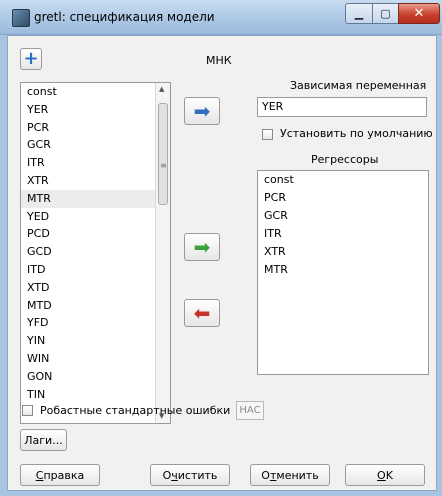  I want to click on method-label: МНК, so click(219, 60).